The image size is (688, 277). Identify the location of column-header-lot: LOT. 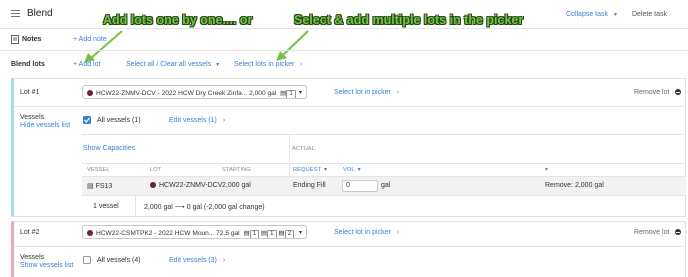
(156, 170).